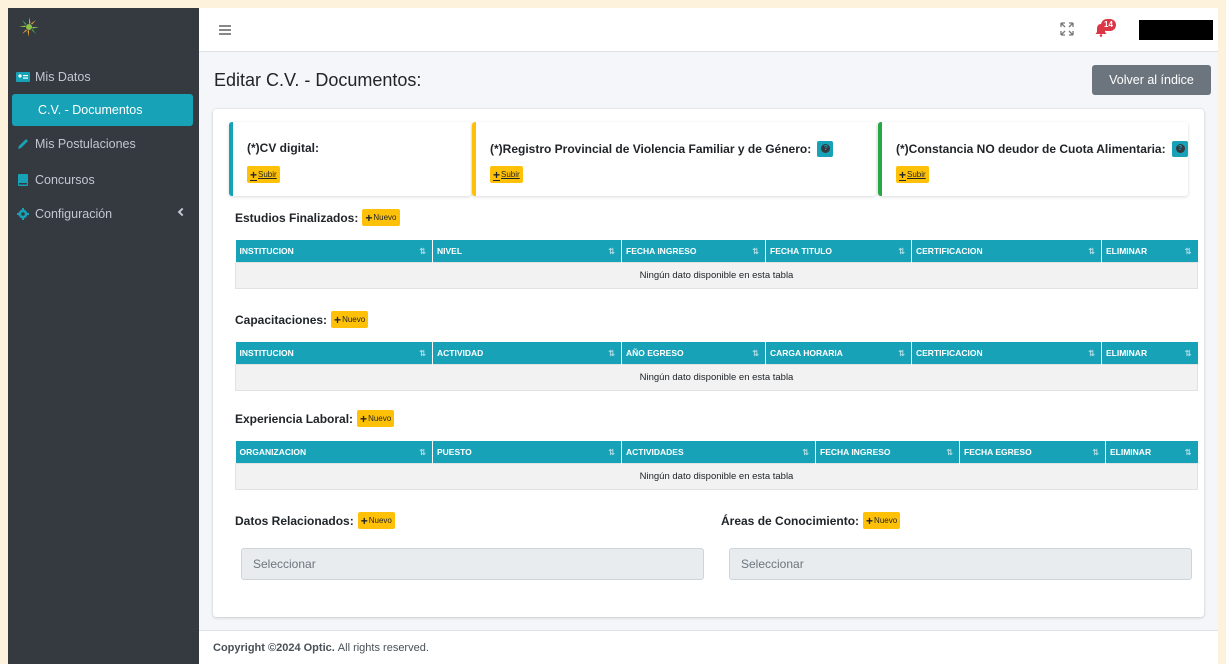 Image resolution: width=1226 pixels, height=664 pixels. I want to click on areas-conocimiento-heading: Áreas de Conocimiento: + Nuevo, so click(811, 520).